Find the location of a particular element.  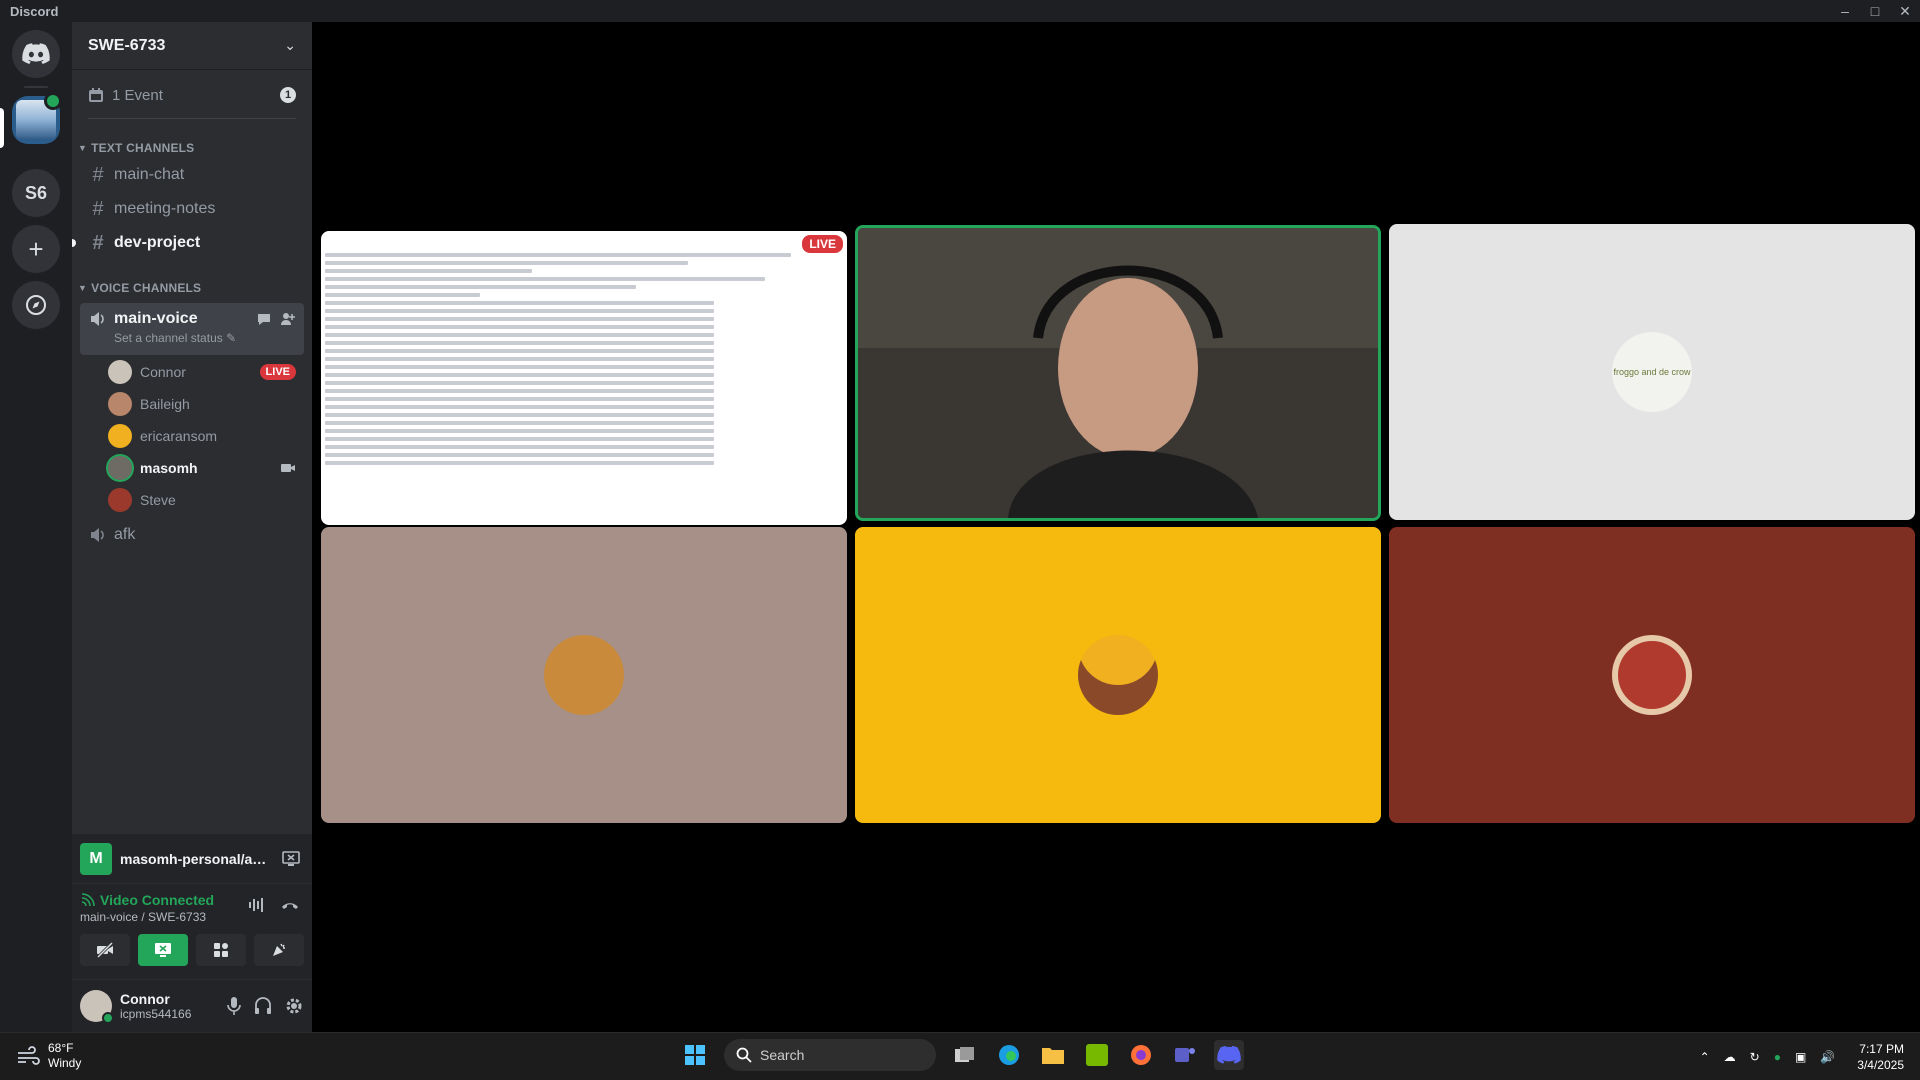

system-tray: ⌃ ☁ ↻ ● ▣ 🔊 7:17 PM 3/4/2025 is located at coordinates (1802, 1057).